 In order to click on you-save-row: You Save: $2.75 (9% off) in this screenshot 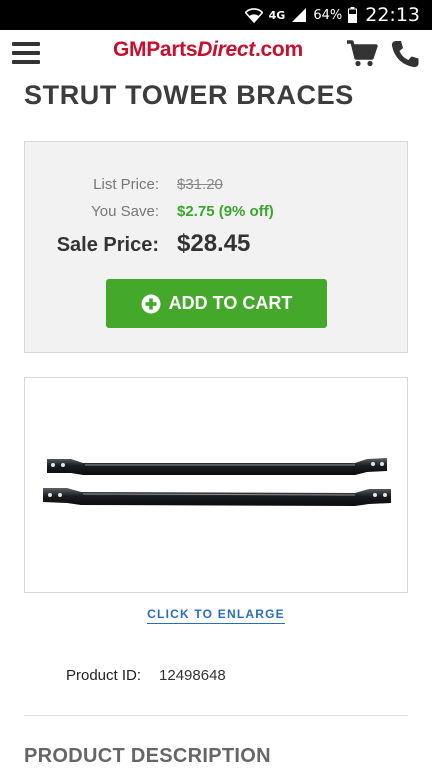, I will do `click(217, 211)`.